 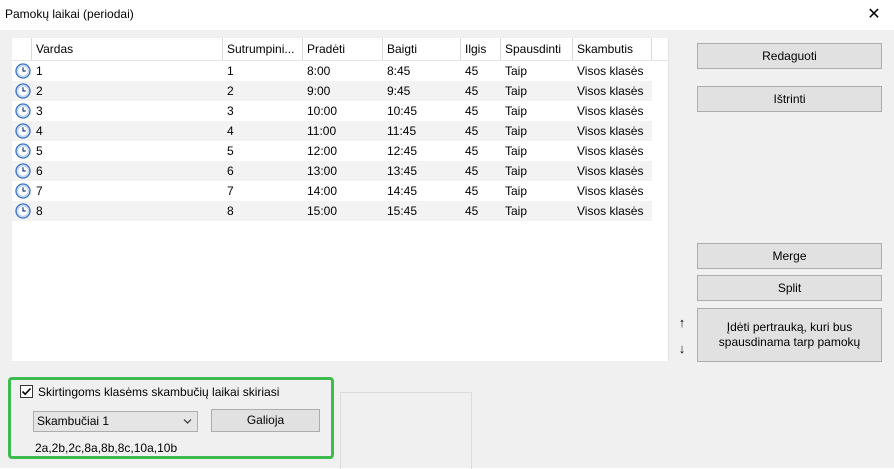 I want to click on column-header-end: Baigti, so click(x=422, y=49).